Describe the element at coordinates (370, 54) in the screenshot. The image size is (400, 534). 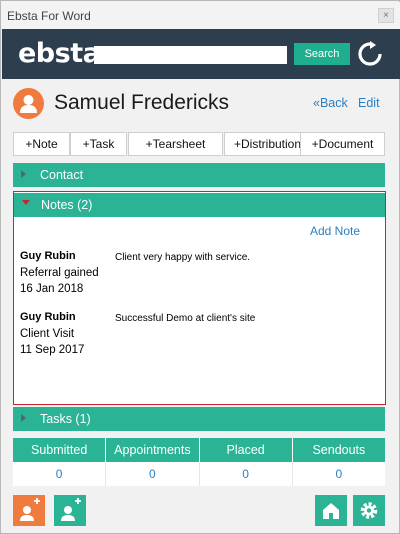
I see `refresh-icon` at that location.